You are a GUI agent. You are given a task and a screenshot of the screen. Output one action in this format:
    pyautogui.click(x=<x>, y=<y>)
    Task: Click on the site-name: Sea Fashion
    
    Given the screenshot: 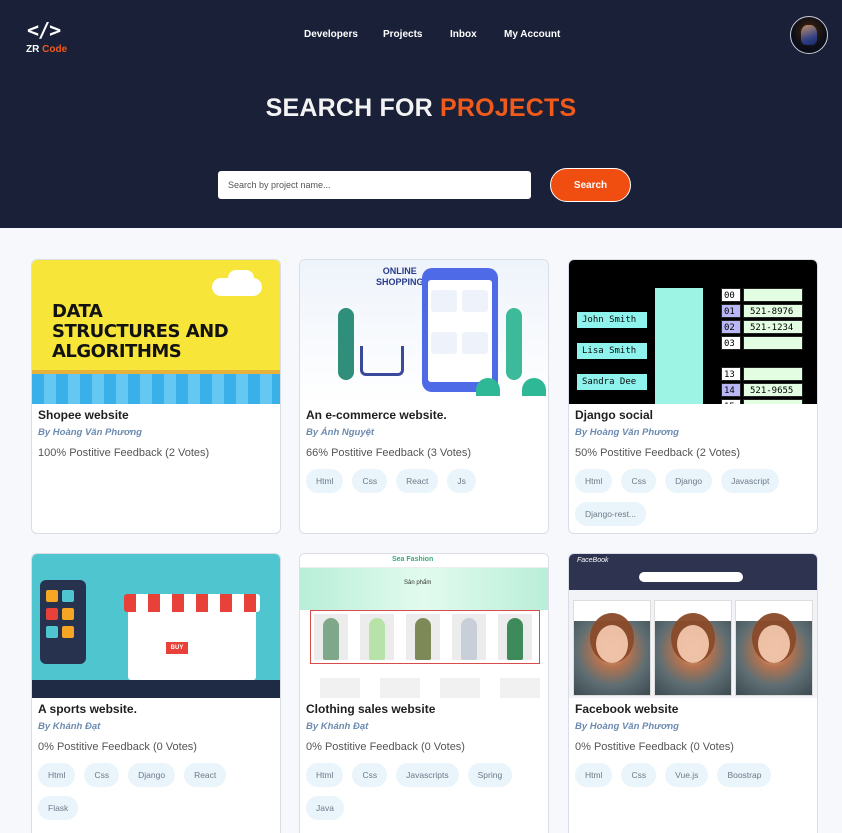 What is the action you would take?
    pyautogui.click(x=413, y=559)
    